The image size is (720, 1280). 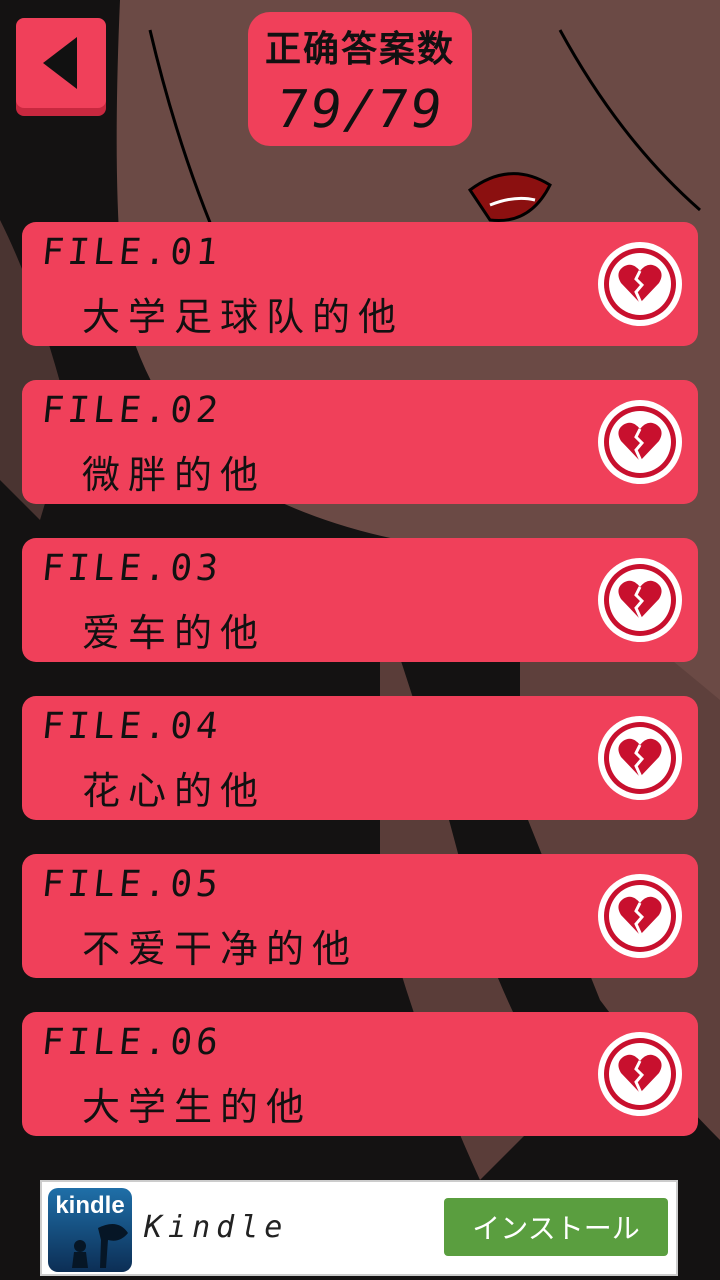 I want to click on file-card-03: FILE.03 爱车的他, so click(x=360, y=600).